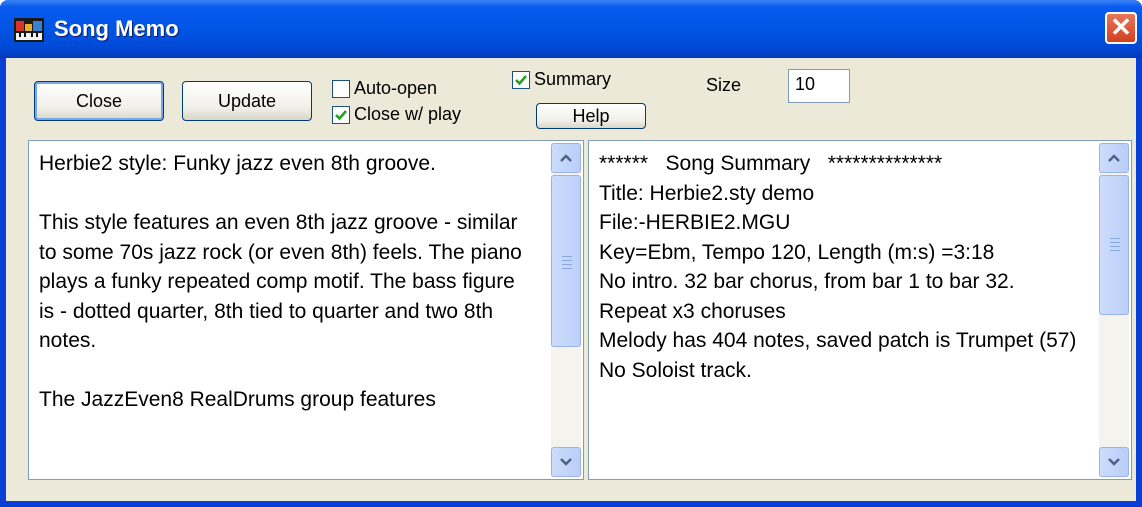  What do you see at coordinates (707, 193) in the screenshot?
I see `summary-line: Title: Herbie2.sty demo` at bounding box center [707, 193].